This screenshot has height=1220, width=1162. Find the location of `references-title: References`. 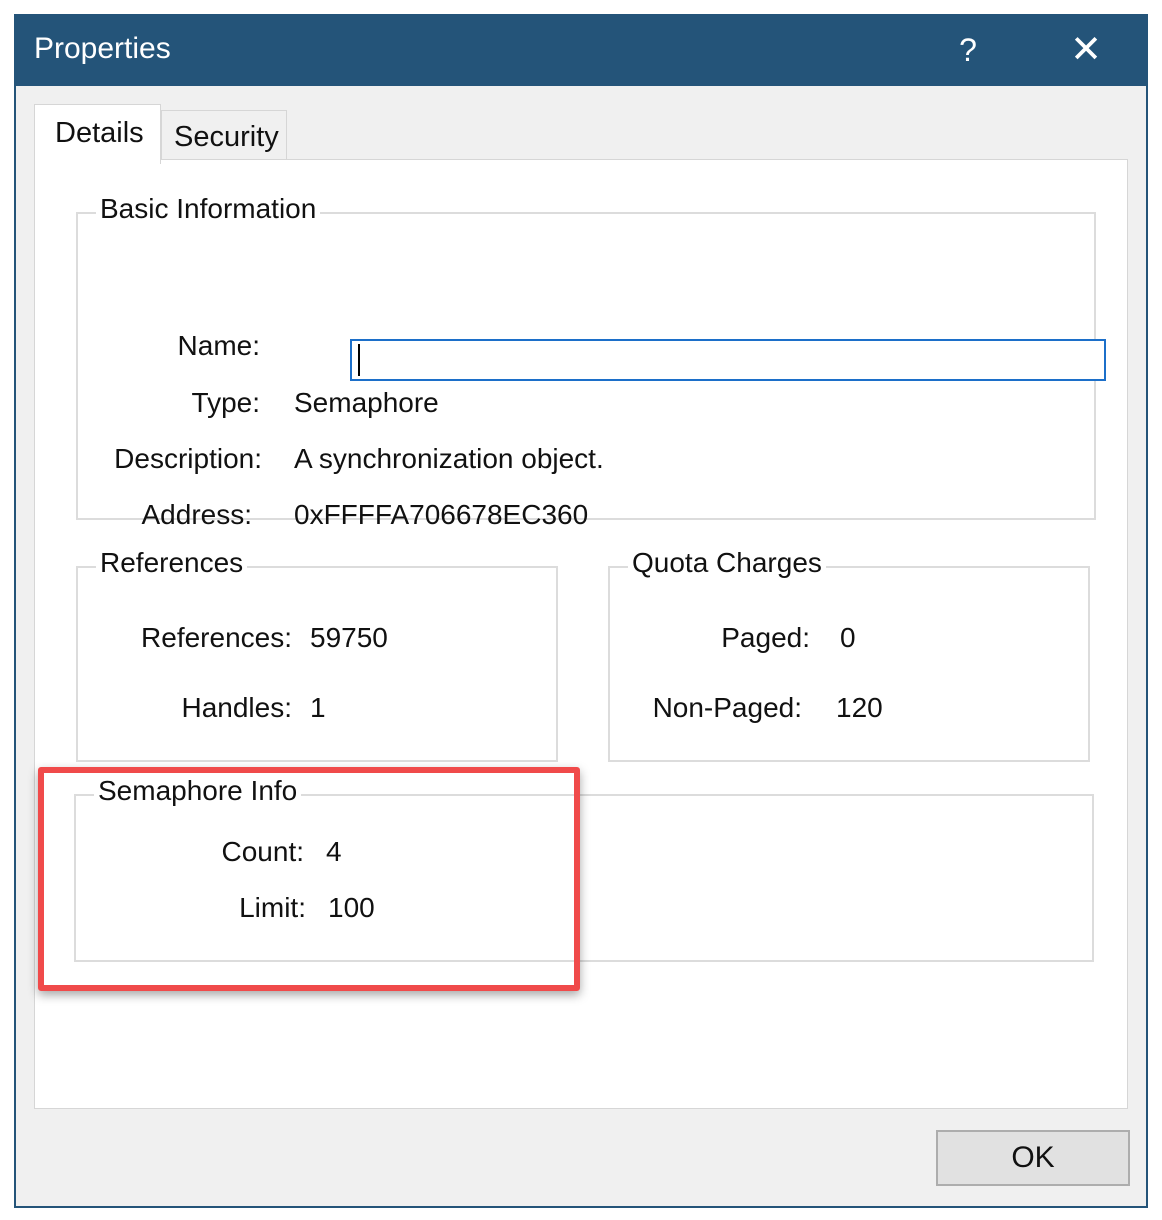

references-title: References is located at coordinates (172, 563).